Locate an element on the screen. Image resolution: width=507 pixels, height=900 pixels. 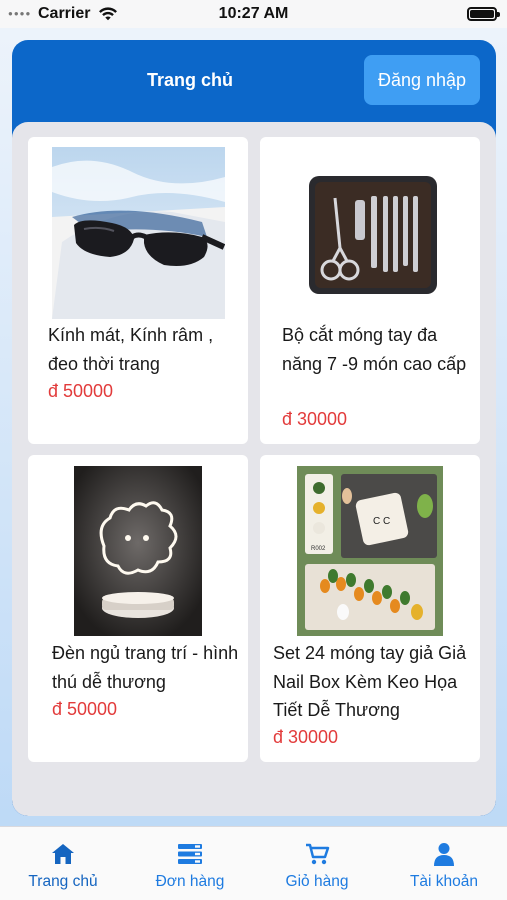
tab-label: Tài khoản is located at coordinates (444, 881).